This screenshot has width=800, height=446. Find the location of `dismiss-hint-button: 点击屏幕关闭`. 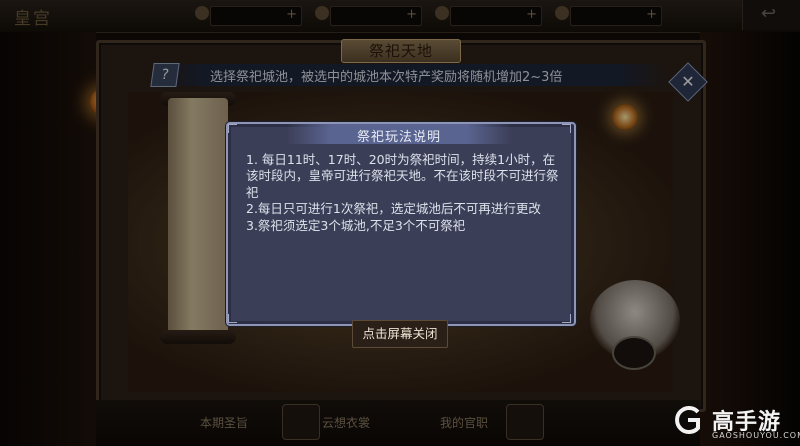

dismiss-hint-button: 点击屏幕关闭 is located at coordinates (400, 334).